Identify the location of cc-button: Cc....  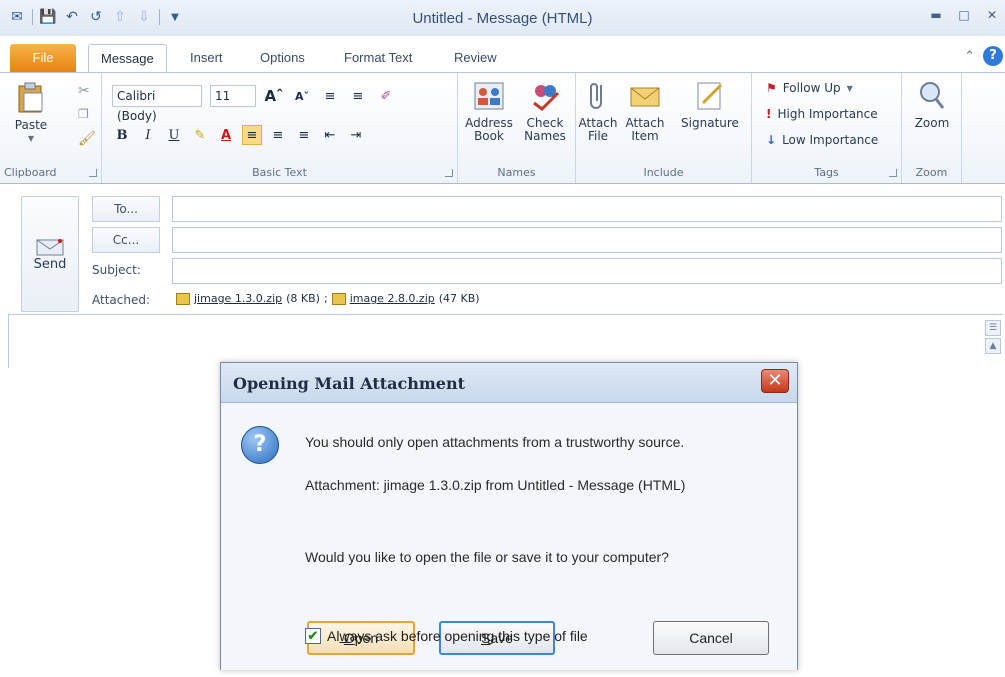
(126, 240).